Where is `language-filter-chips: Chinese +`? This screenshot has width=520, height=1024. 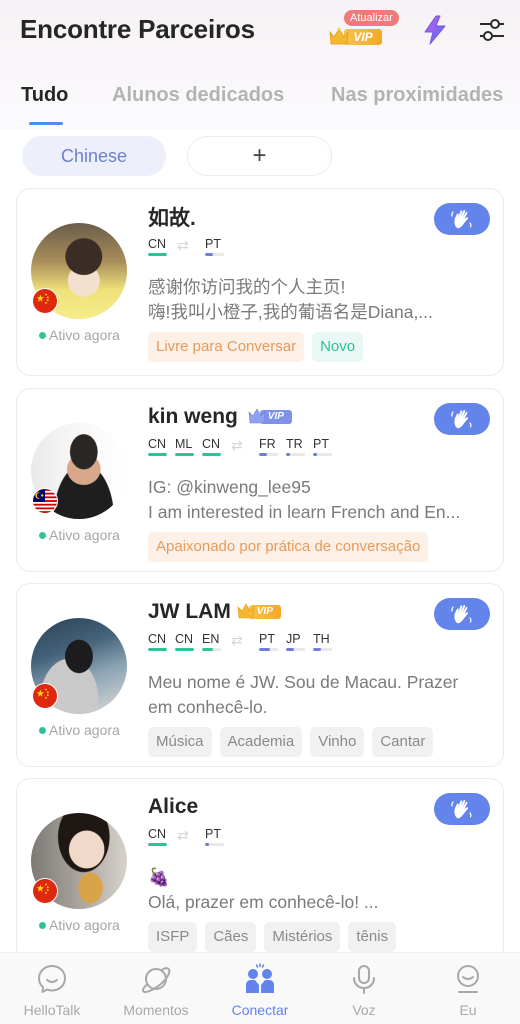 language-filter-chips: Chinese + is located at coordinates (260, 157).